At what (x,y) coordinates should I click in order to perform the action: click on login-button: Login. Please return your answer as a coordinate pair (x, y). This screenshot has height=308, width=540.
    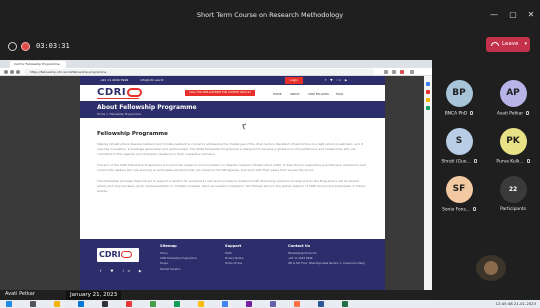
    Looking at the image, I should click on (294, 80).